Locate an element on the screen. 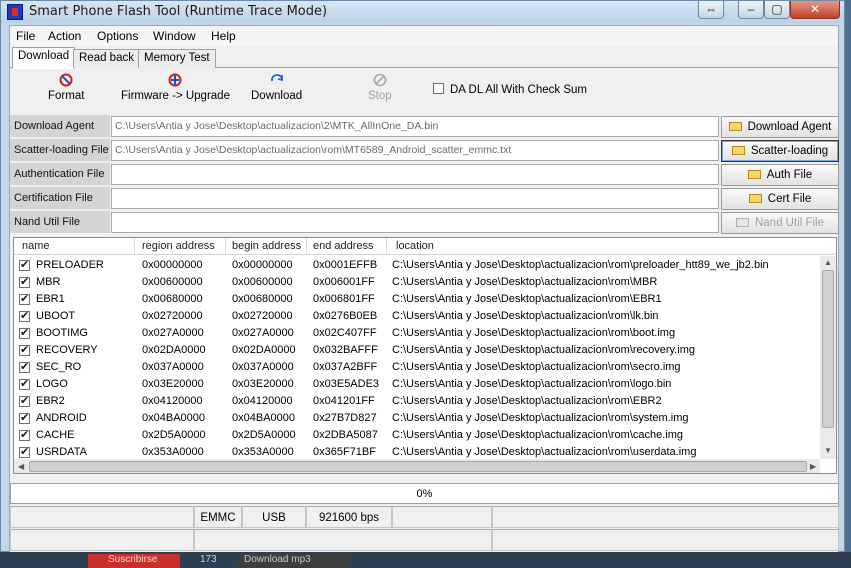  download-mp3-button: Download mp3 is located at coordinates (294, 561).